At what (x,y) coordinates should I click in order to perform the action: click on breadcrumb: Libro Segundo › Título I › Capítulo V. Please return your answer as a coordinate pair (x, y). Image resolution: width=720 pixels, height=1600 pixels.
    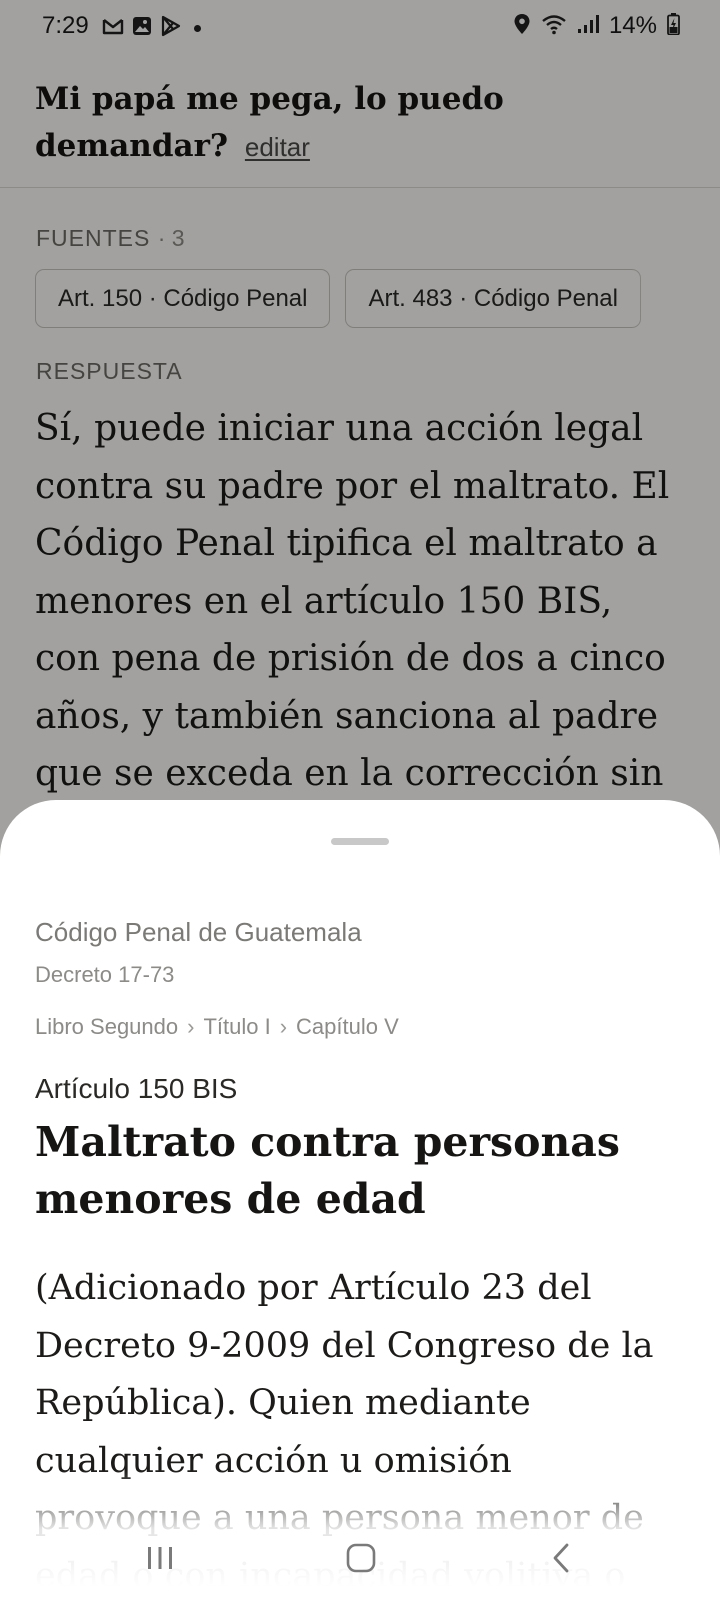
    Looking at the image, I should click on (217, 1027).